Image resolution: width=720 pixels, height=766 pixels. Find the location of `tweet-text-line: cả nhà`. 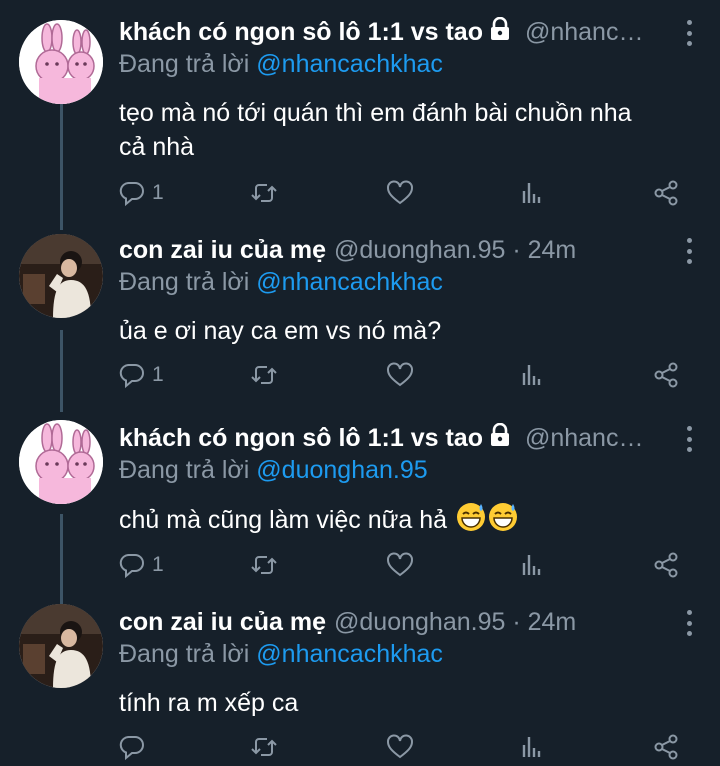

tweet-text-line: cả nhà is located at coordinates (157, 147).